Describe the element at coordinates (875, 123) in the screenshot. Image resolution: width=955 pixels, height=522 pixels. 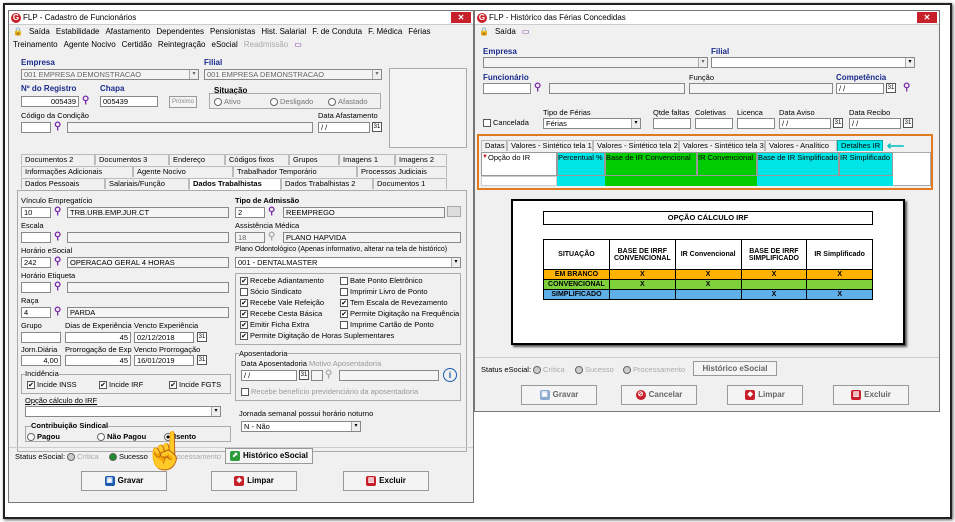
I see `datarecibo-input: / /` at that location.